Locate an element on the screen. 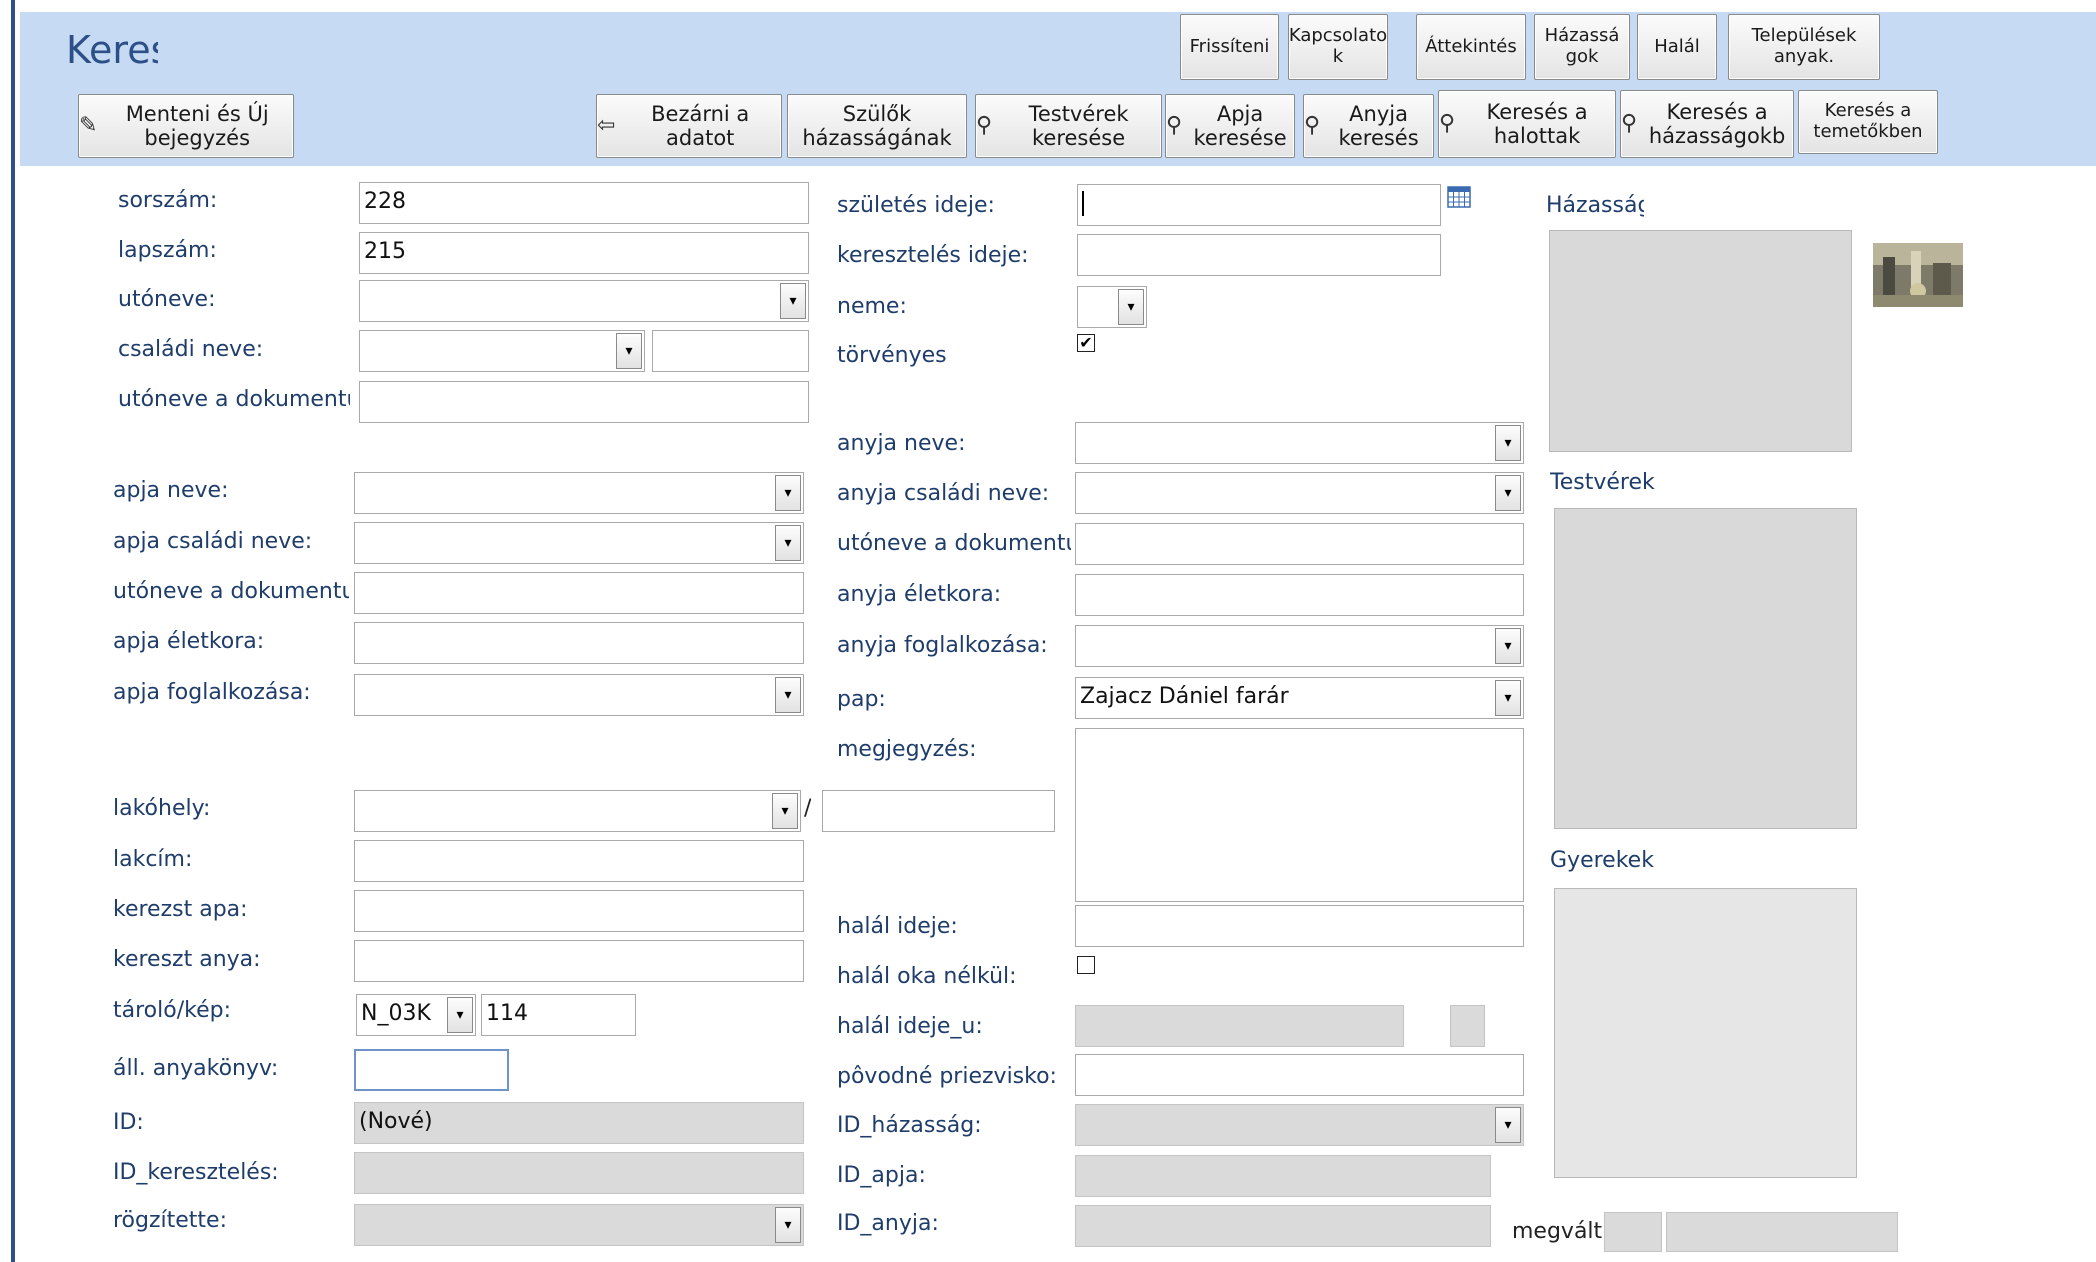 This screenshot has width=2096, height=1262. form-title: Keres is located at coordinates (112, 50).